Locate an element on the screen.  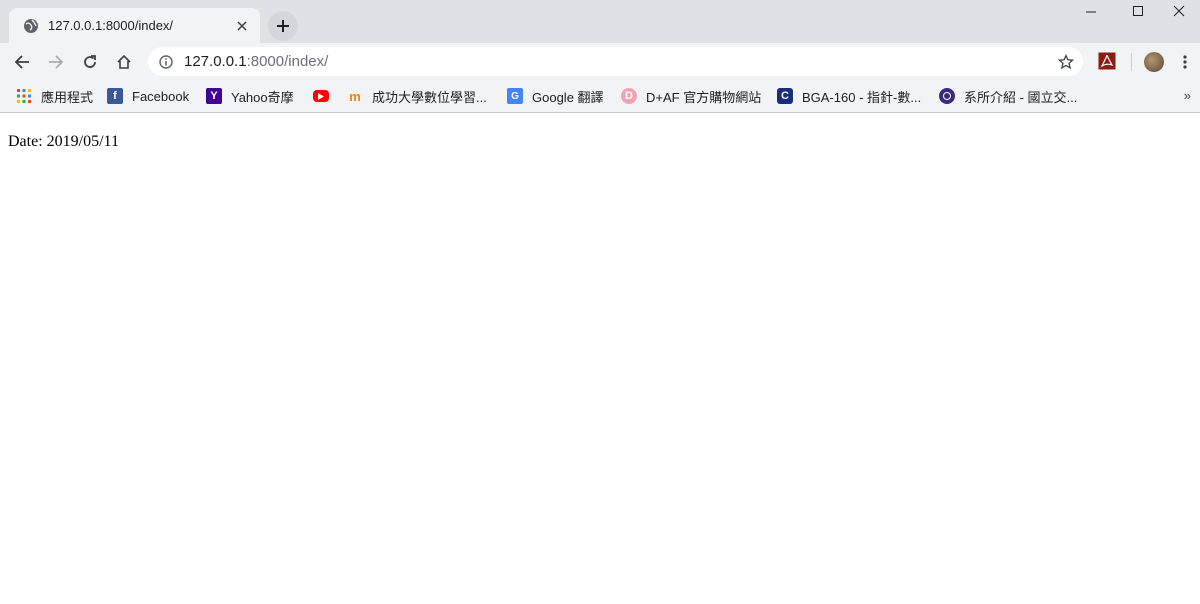
tab-active: 127.0.0.1:8000/index/ is located at coordinates (134, 25).